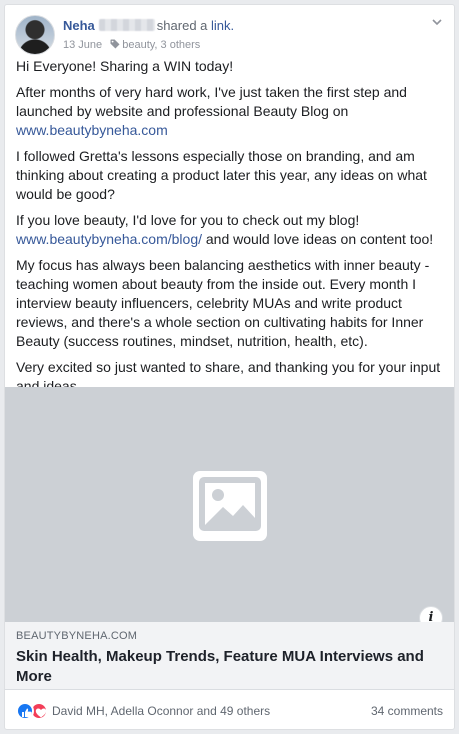 This screenshot has height=734, width=459. What do you see at coordinates (161, 45) in the screenshot?
I see `post-tags: beauty, 3 others` at bounding box center [161, 45].